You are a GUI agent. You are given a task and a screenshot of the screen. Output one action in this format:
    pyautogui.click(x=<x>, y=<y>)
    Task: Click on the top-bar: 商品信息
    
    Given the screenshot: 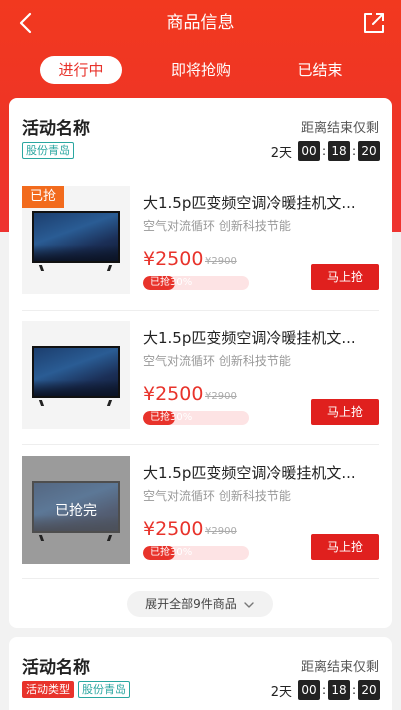 What is the action you would take?
    pyautogui.click(x=200, y=23)
    